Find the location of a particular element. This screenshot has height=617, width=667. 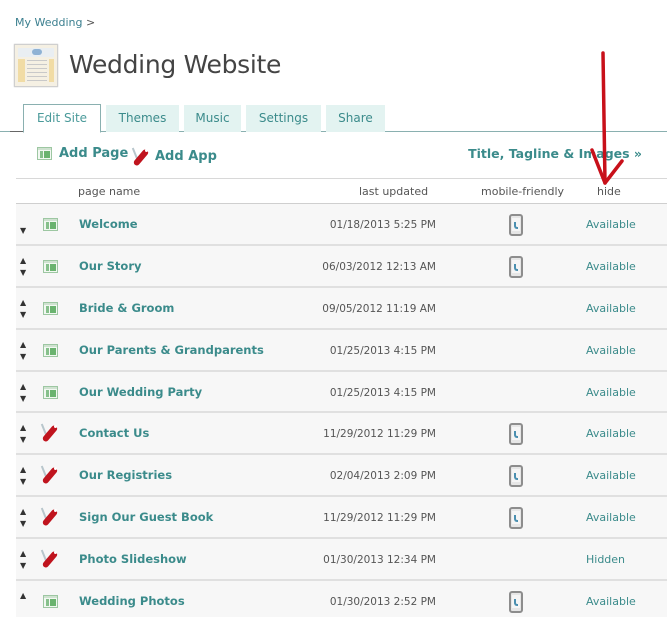

add-page-label: Add Page is located at coordinates (94, 153).